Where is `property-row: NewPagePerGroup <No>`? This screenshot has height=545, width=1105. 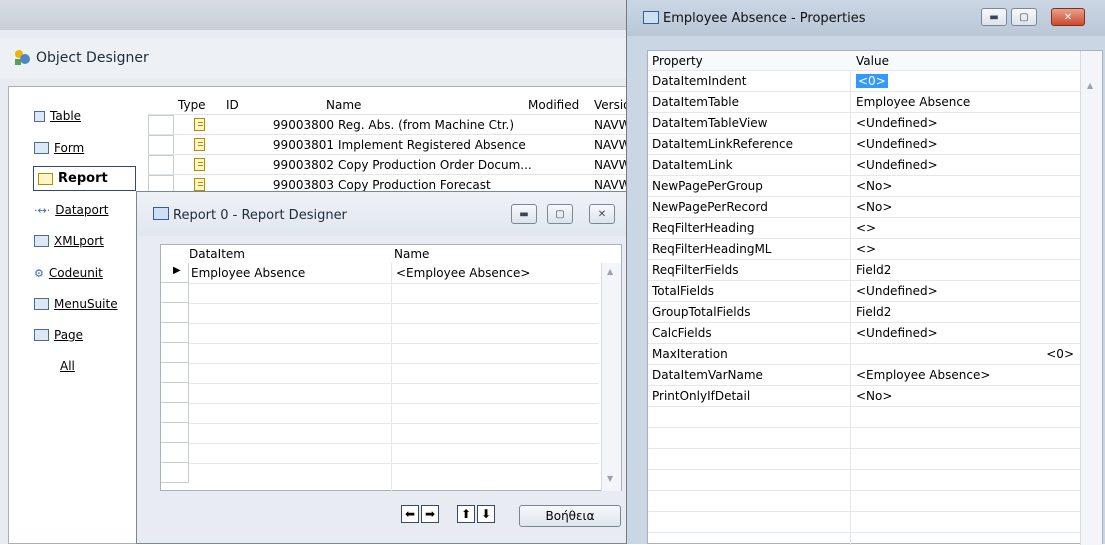
property-row: NewPagePerGroup <No> is located at coordinates (864, 186).